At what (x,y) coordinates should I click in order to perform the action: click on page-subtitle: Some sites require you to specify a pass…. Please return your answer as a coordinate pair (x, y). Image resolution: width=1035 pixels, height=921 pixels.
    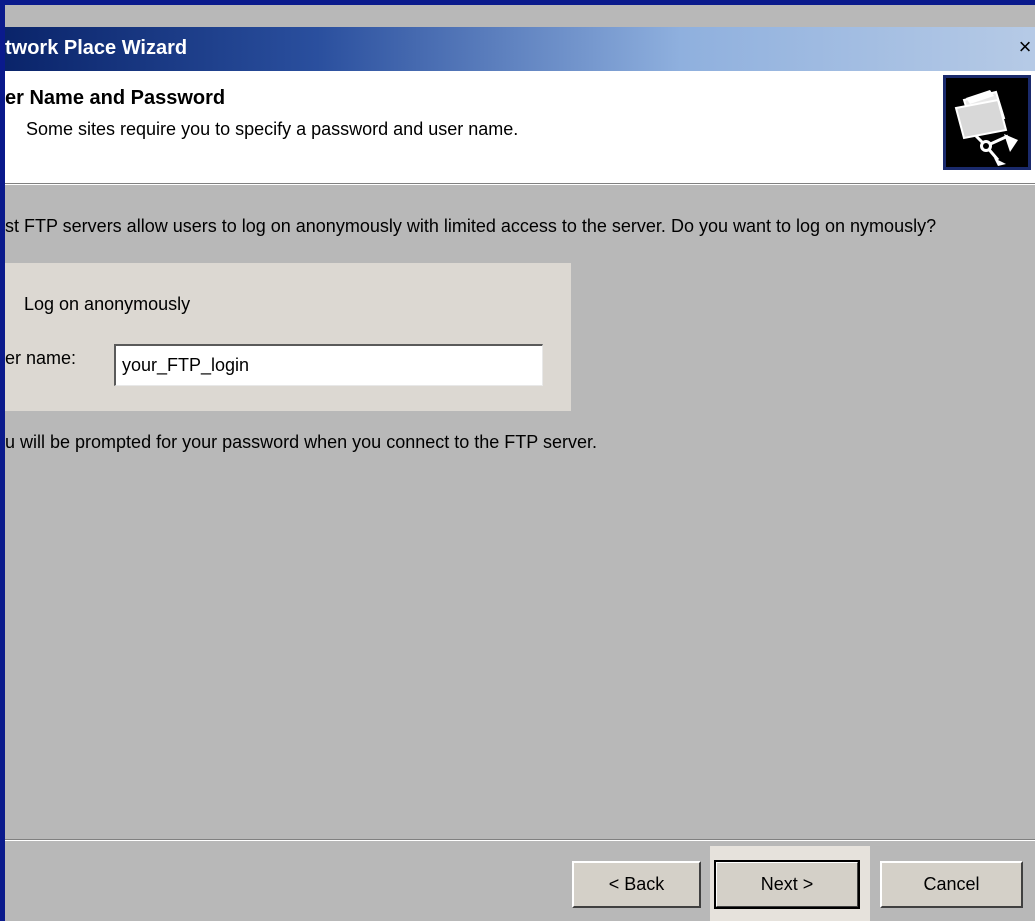
    Looking at the image, I should click on (272, 129).